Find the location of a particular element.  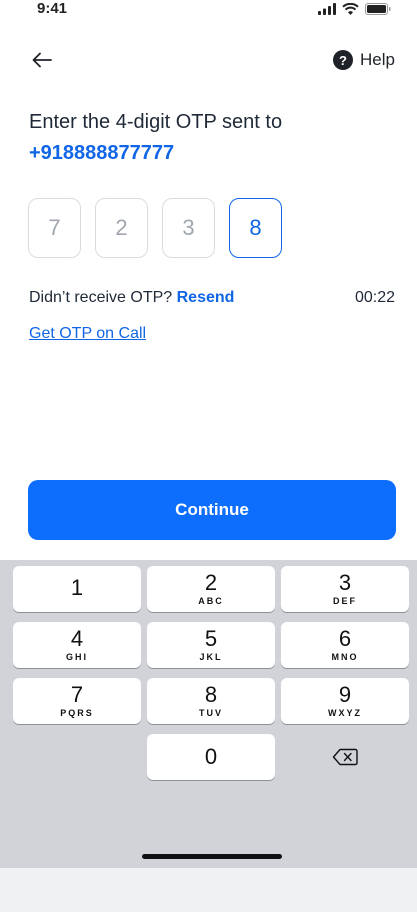

key-letters: PQRS is located at coordinates (77, 713).